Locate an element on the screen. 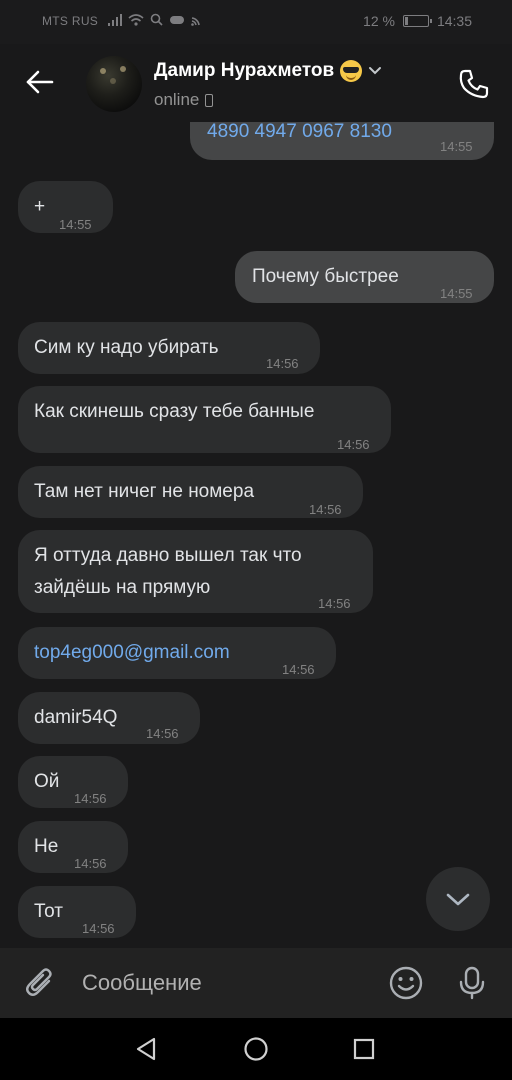 The height and width of the screenshot is (1080, 512). contact-name-row: Дамир Нурахметов is located at coordinates (268, 71).